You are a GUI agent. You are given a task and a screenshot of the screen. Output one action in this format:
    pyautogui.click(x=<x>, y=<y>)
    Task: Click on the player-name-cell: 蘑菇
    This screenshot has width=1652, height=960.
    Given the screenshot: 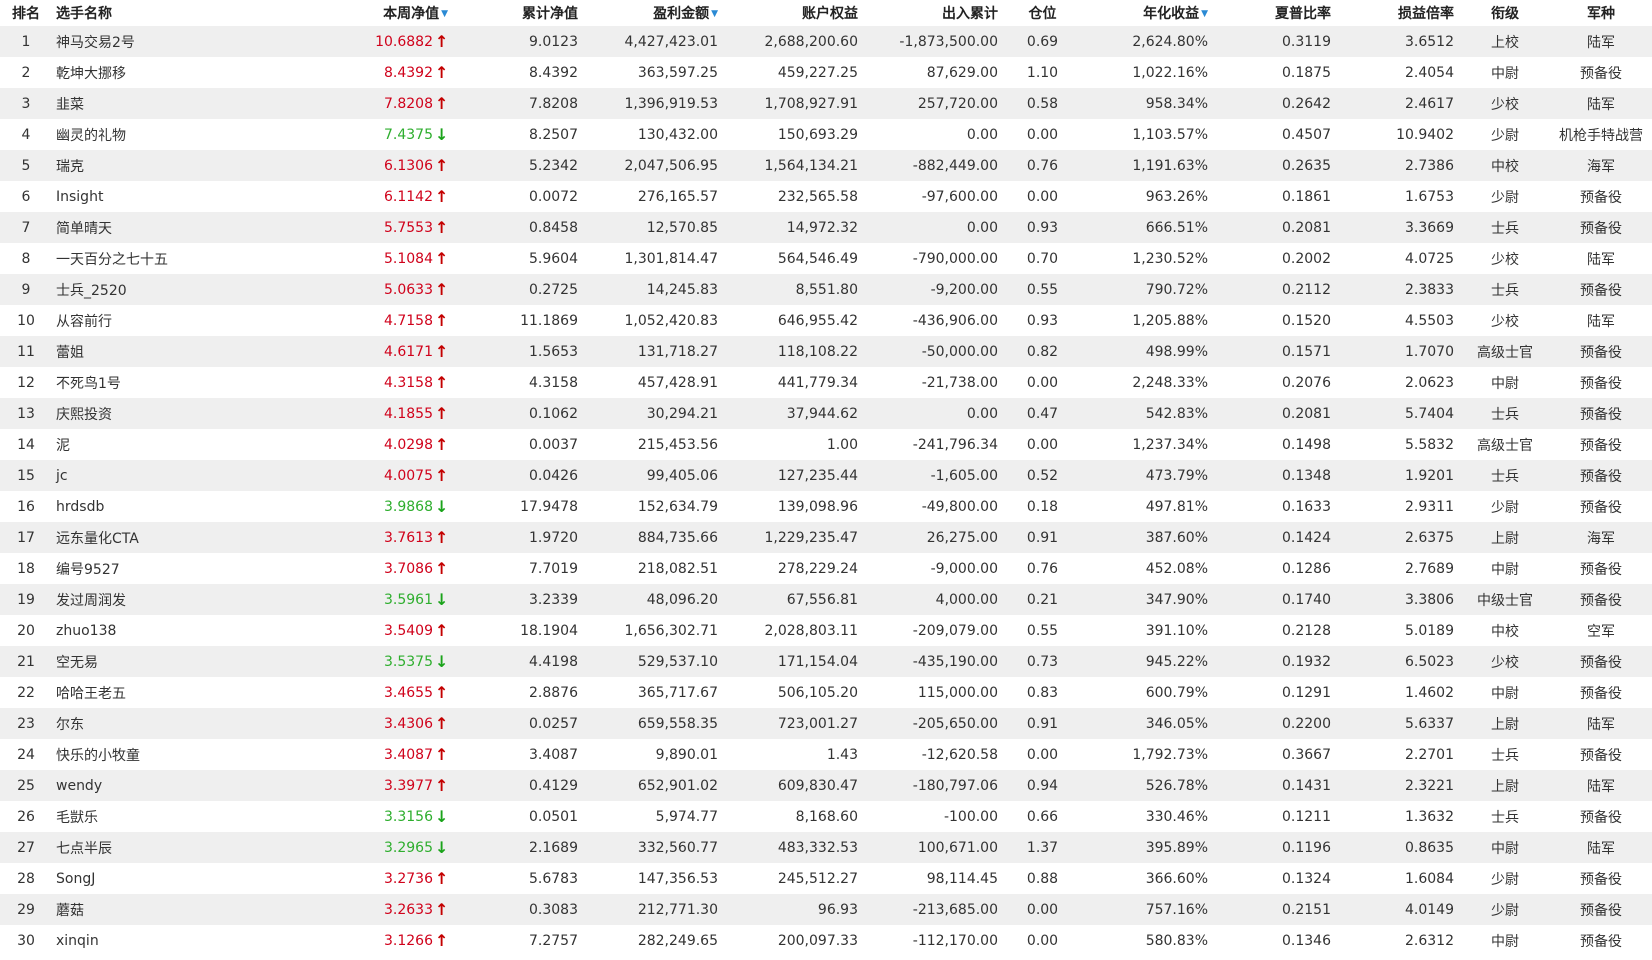 What is the action you would take?
    pyautogui.click(x=157, y=909)
    